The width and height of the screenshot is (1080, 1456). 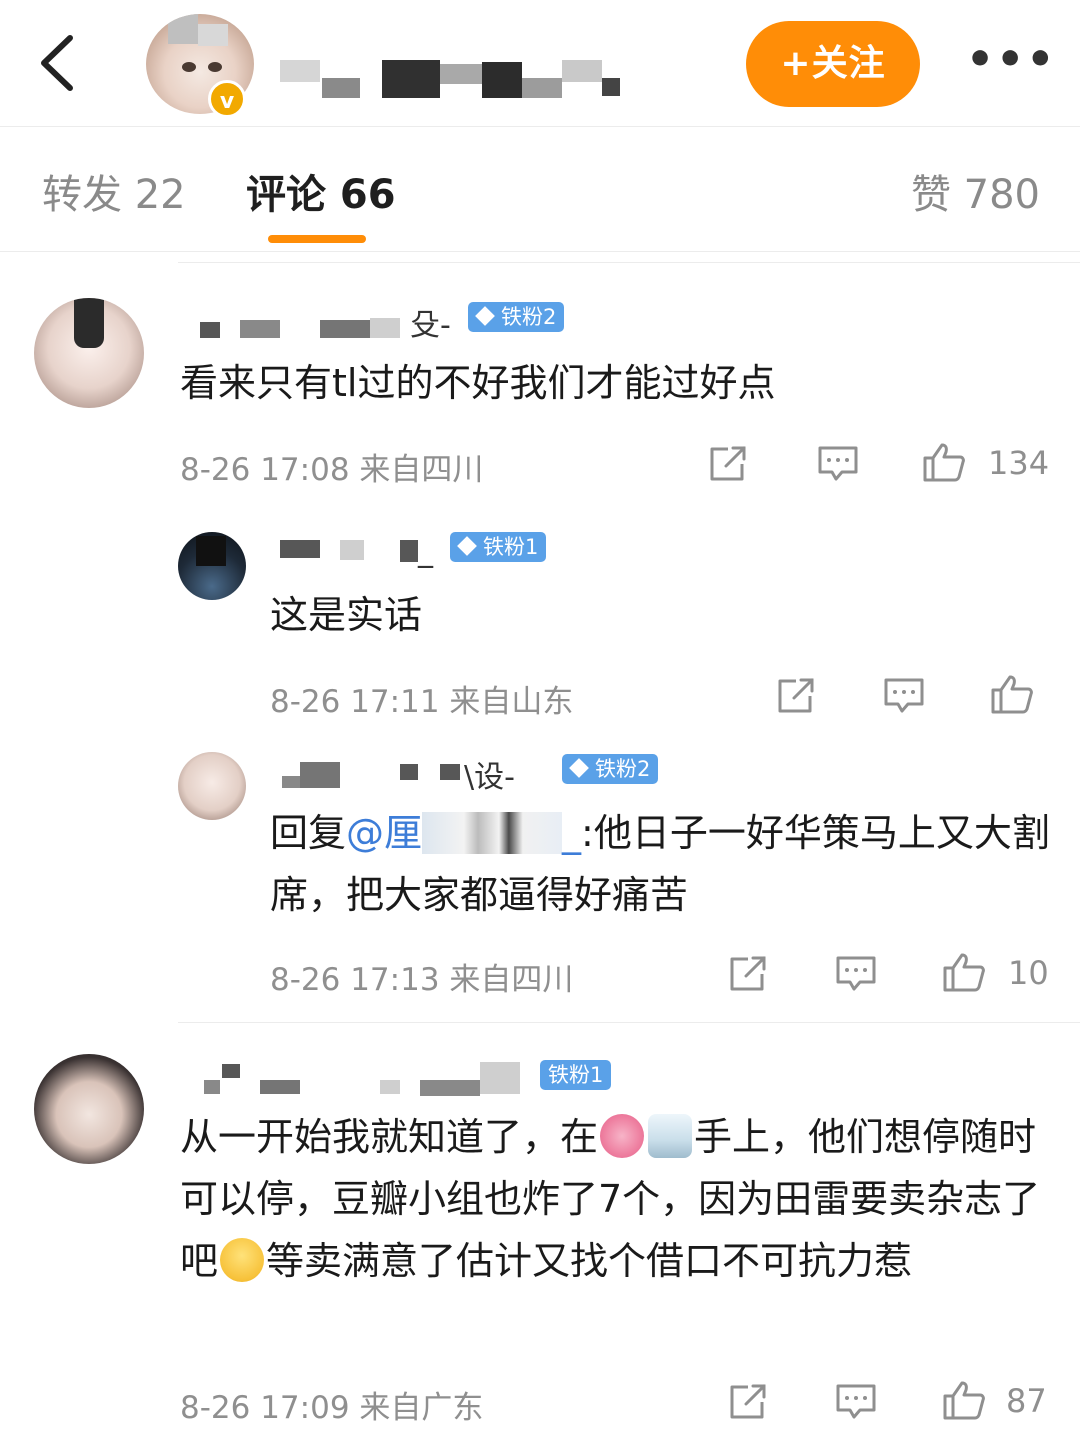 I want to click on tab-bar: 转发 22 评论 66 赞 780, so click(x=540, y=189).